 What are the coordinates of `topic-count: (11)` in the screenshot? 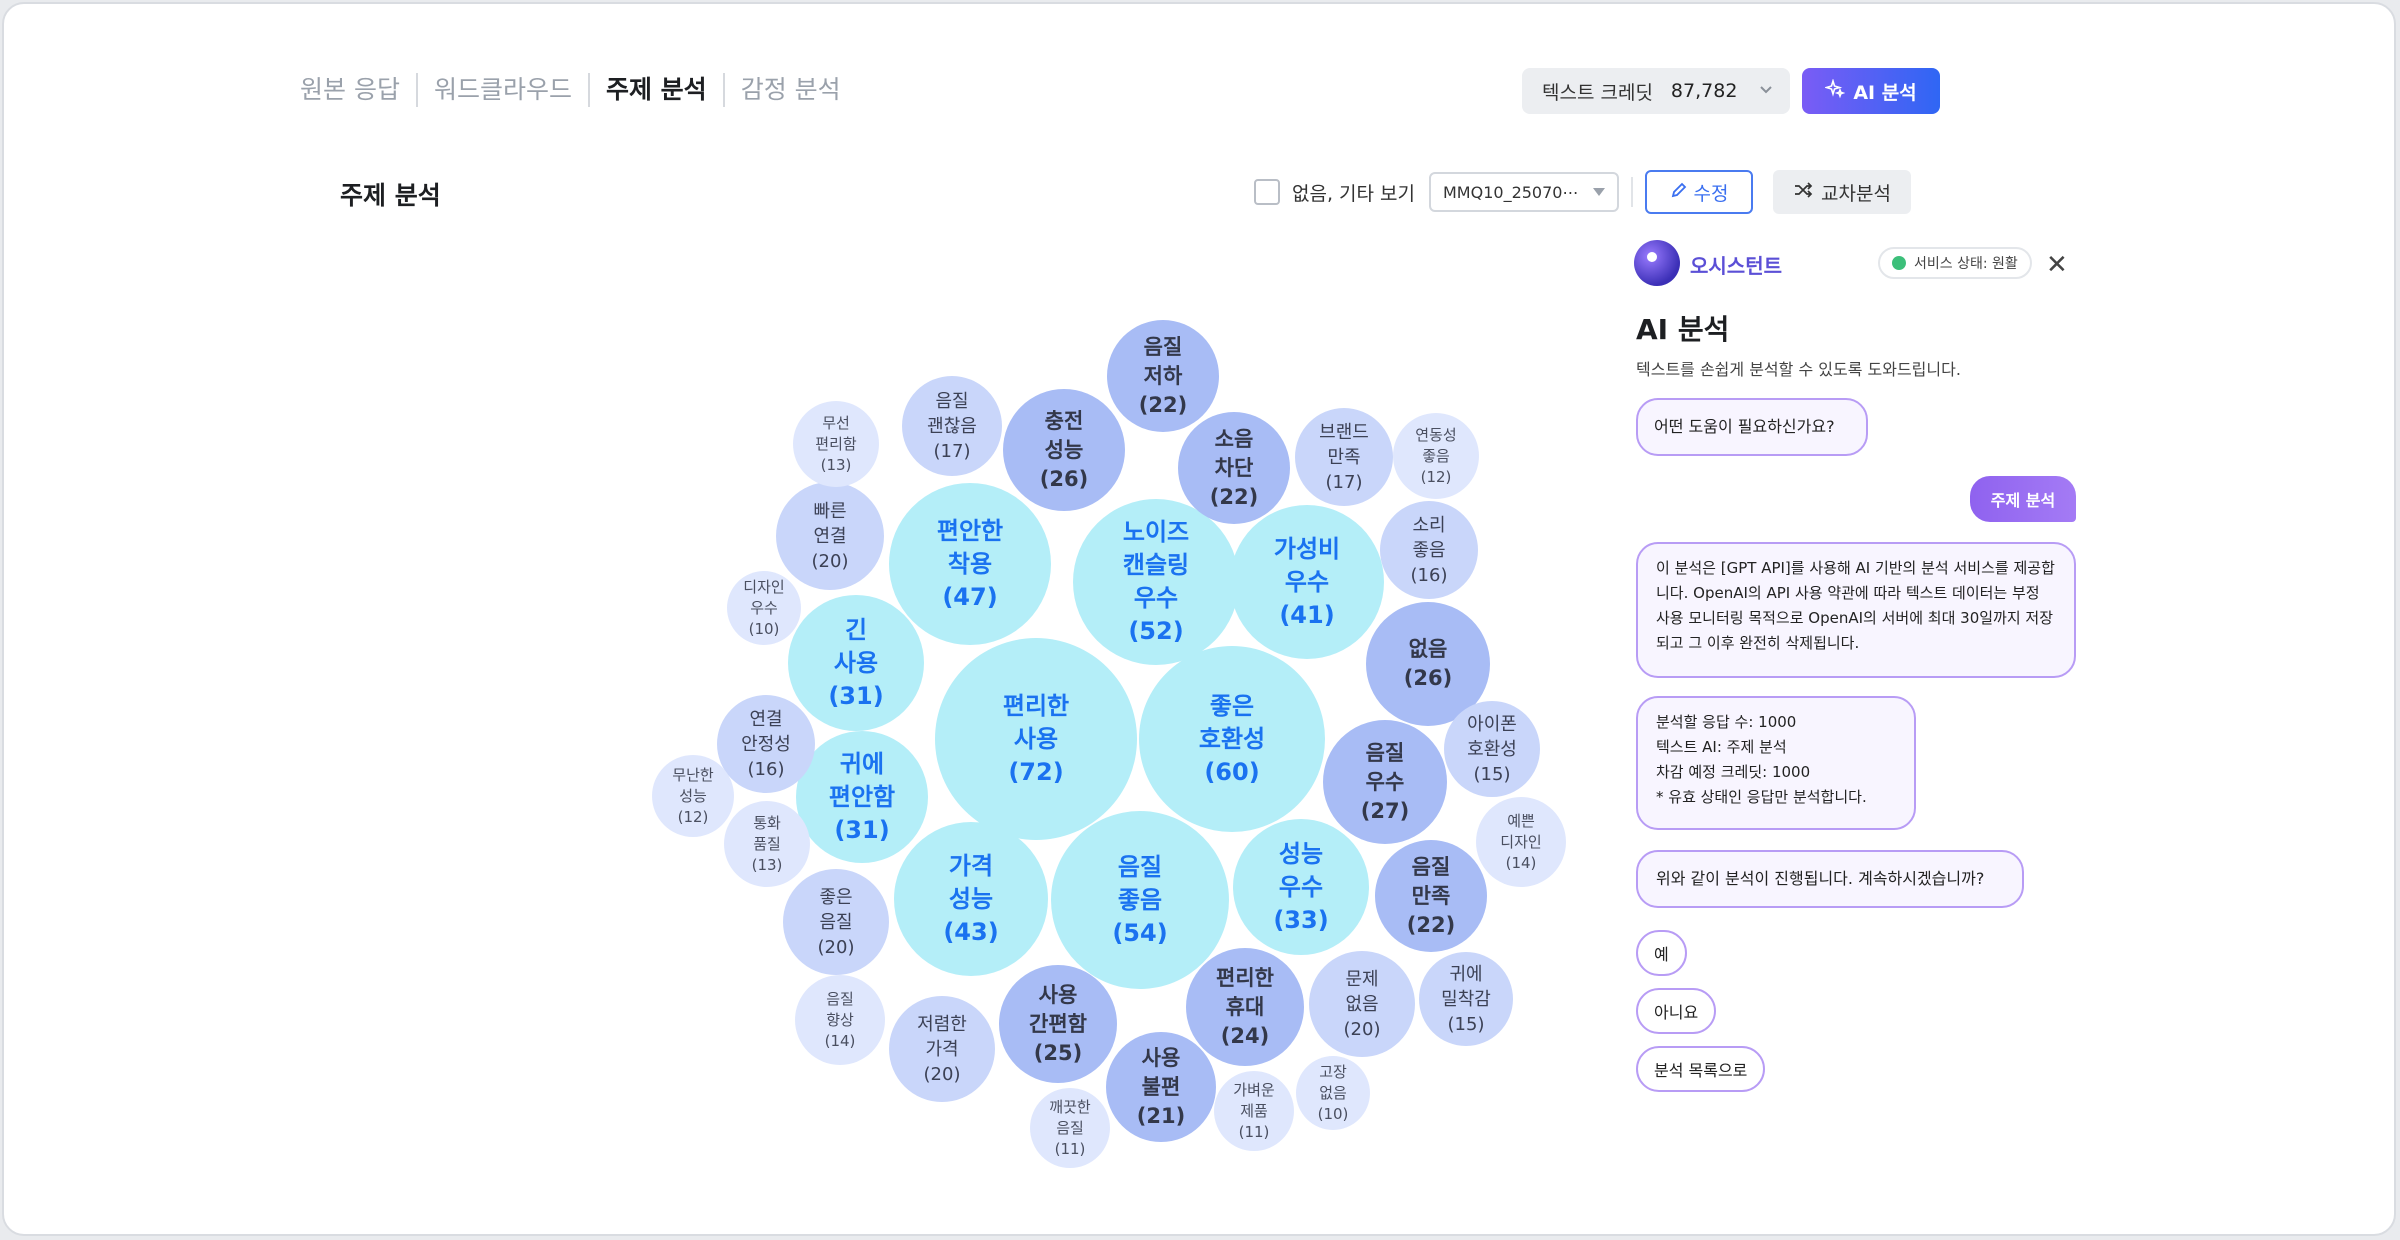 It's located at (1254, 1131).